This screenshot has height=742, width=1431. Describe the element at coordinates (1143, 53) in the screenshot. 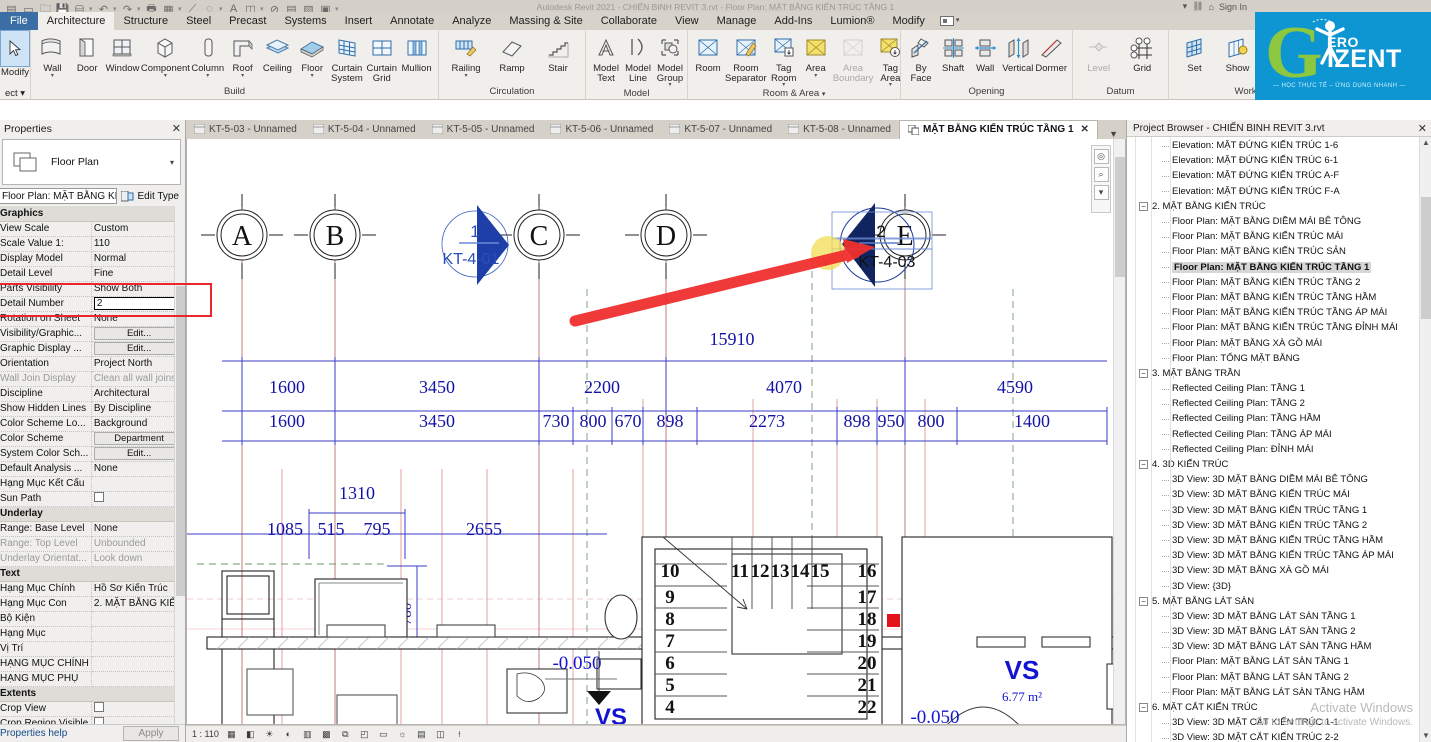

I see `ribbon-button-grid: Grid` at that location.